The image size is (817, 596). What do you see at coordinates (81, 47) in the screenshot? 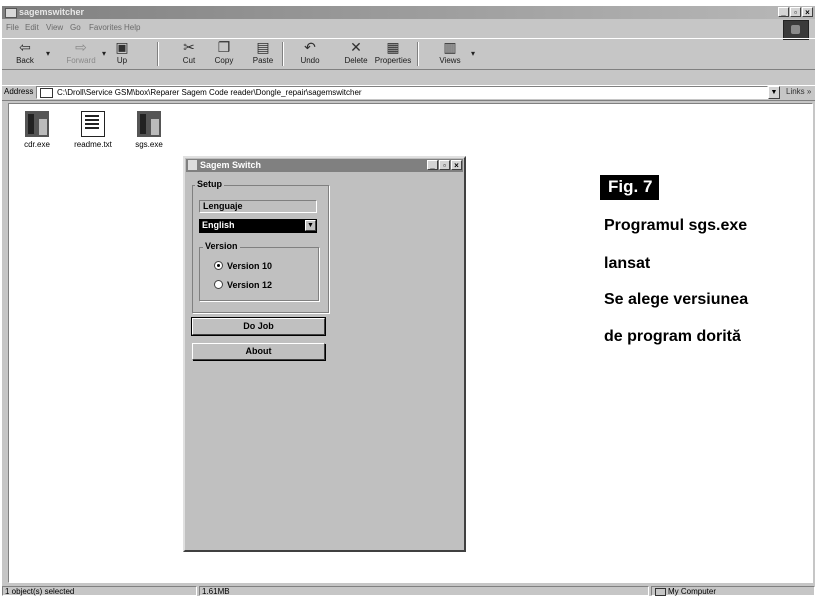
I see `forward-arrow-icon: ⇨` at bounding box center [81, 47].